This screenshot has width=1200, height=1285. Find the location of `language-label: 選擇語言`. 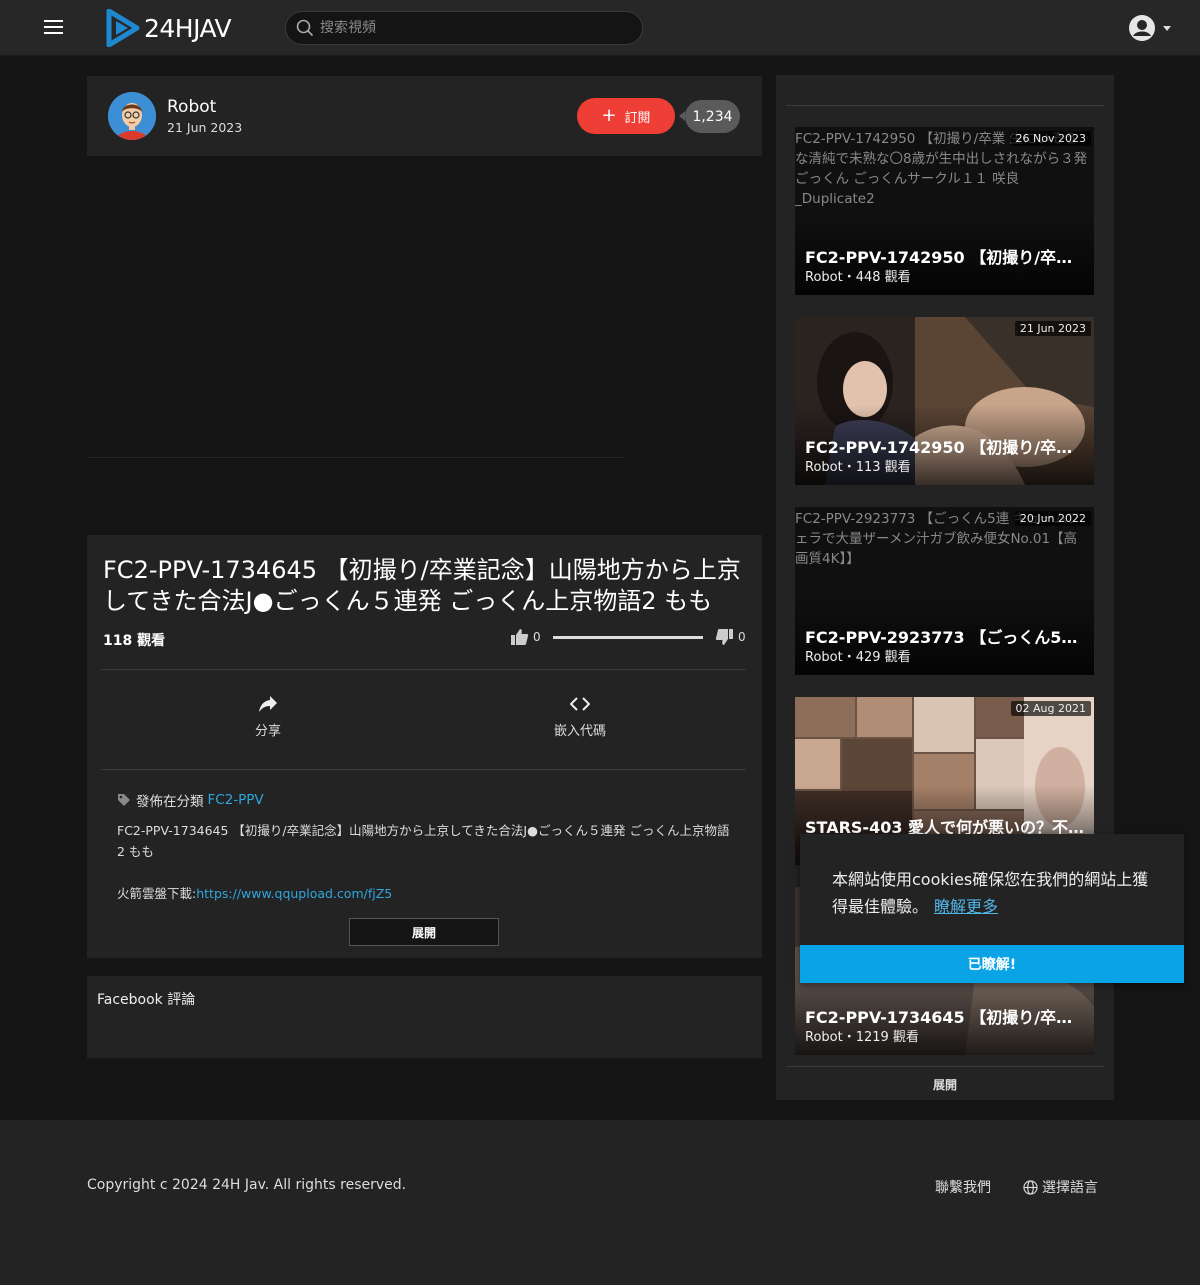

language-label: 選擇語言 is located at coordinates (1070, 1188).